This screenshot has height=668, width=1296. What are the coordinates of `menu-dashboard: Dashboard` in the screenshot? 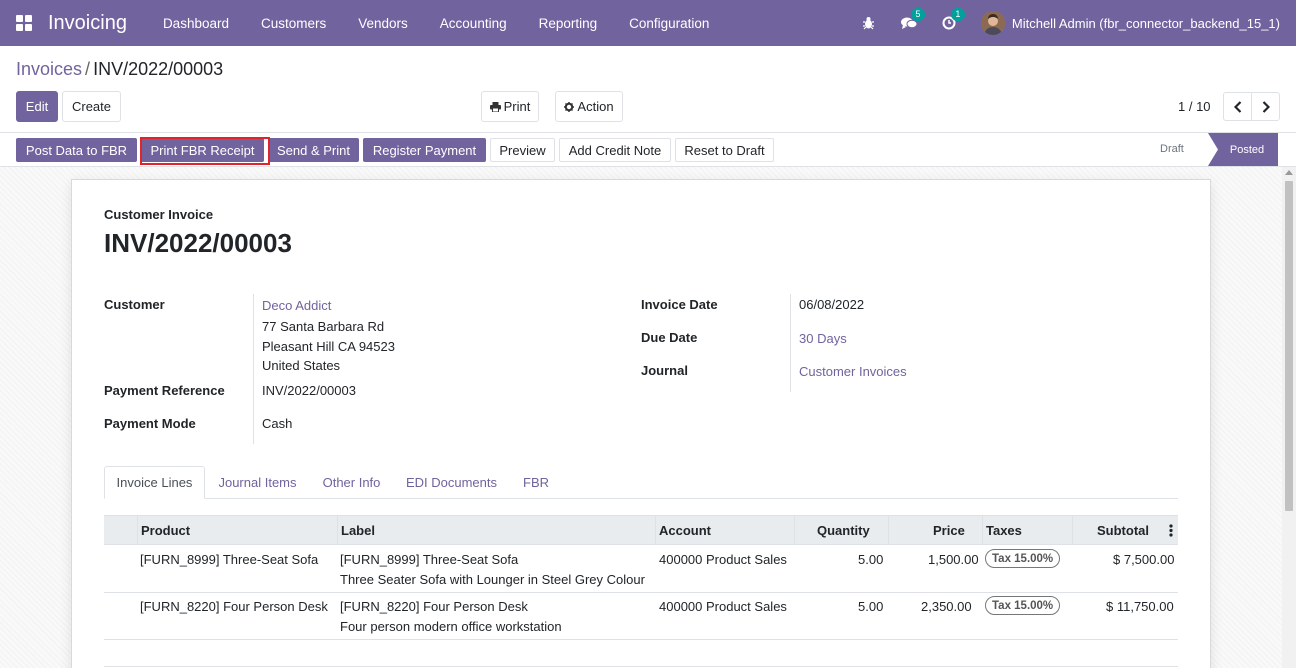 It's located at (196, 23).